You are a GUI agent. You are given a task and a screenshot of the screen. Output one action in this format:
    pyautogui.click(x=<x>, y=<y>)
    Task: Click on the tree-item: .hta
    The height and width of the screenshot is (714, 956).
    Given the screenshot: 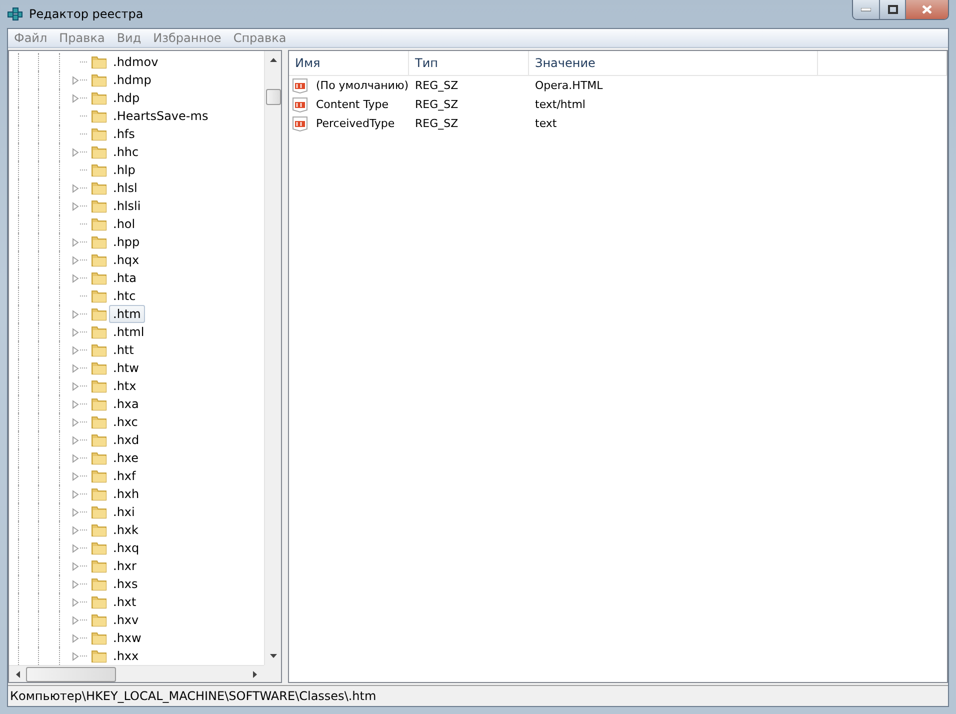 What is the action you would take?
    pyautogui.click(x=124, y=278)
    